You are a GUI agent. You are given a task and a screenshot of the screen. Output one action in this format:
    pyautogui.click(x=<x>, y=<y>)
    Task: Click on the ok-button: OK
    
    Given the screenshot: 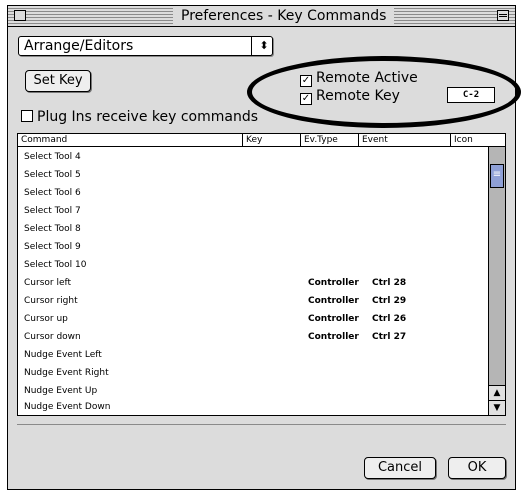 What is the action you would take?
    pyautogui.click(x=477, y=468)
    